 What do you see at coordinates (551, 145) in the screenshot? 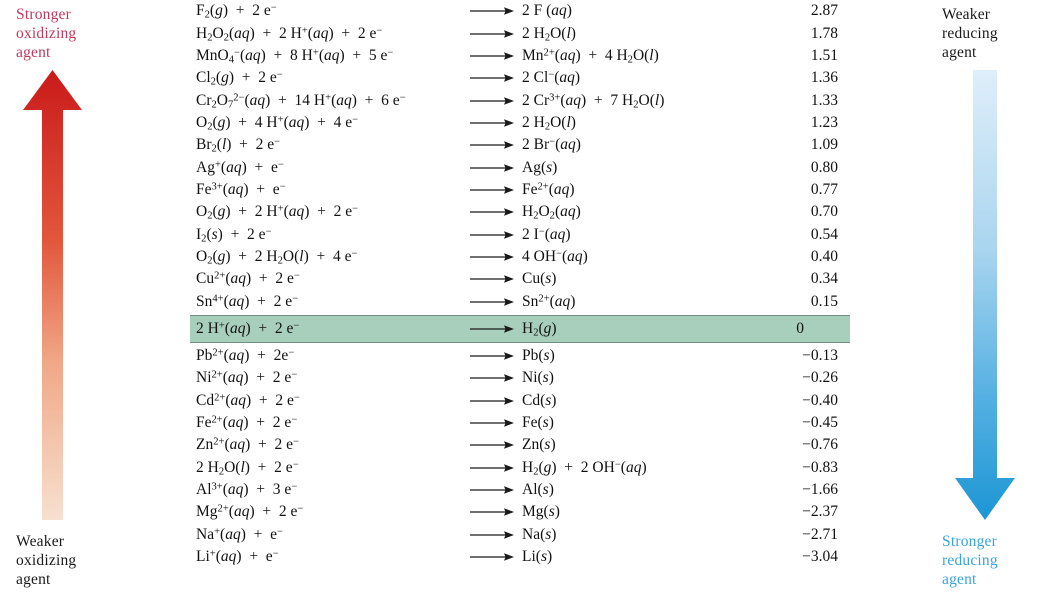
I see `product-cell: 2 Br−(aq)` at bounding box center [551, 145].